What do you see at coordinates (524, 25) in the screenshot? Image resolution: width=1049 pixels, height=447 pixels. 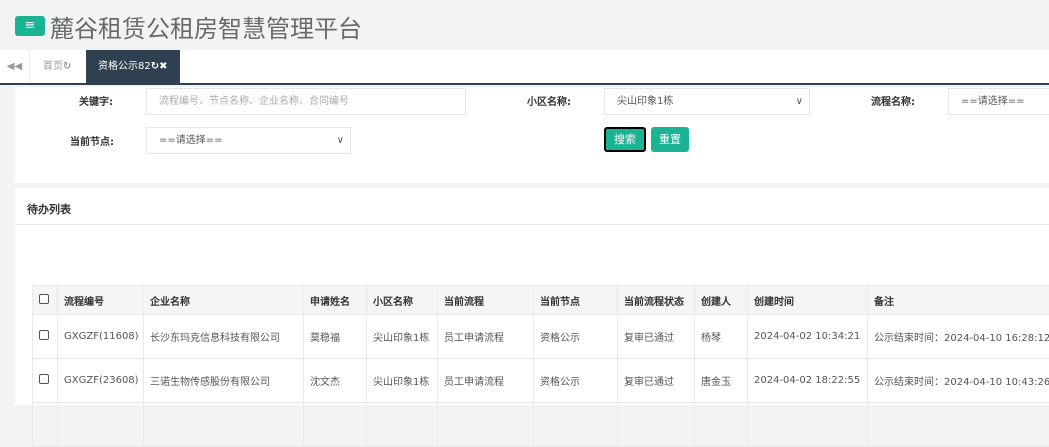 I see `header: ≡ 麓谷租赁公租房智慧管理平台` at bounding box center [524, 25].